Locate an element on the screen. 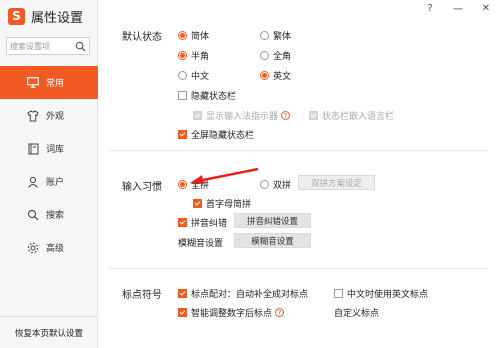  option-label: 首字母简拼 is located at coordinates (229, 205).